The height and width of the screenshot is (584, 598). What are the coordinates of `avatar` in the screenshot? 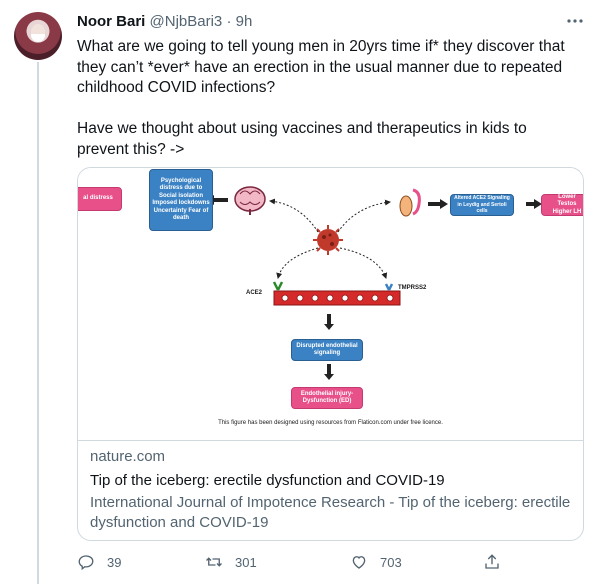 It's located at (38, 36).